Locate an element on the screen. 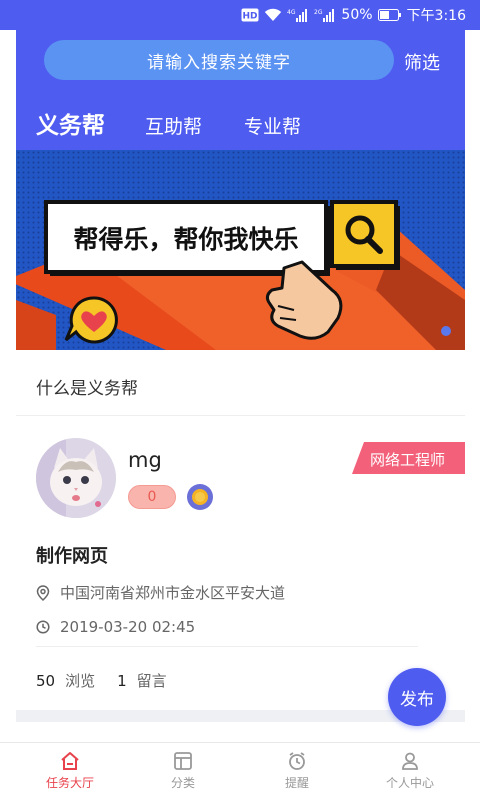 This screenshot has width=480, height=800. role-tag-label: 网络工程师 is located at coordinates (408, 460).